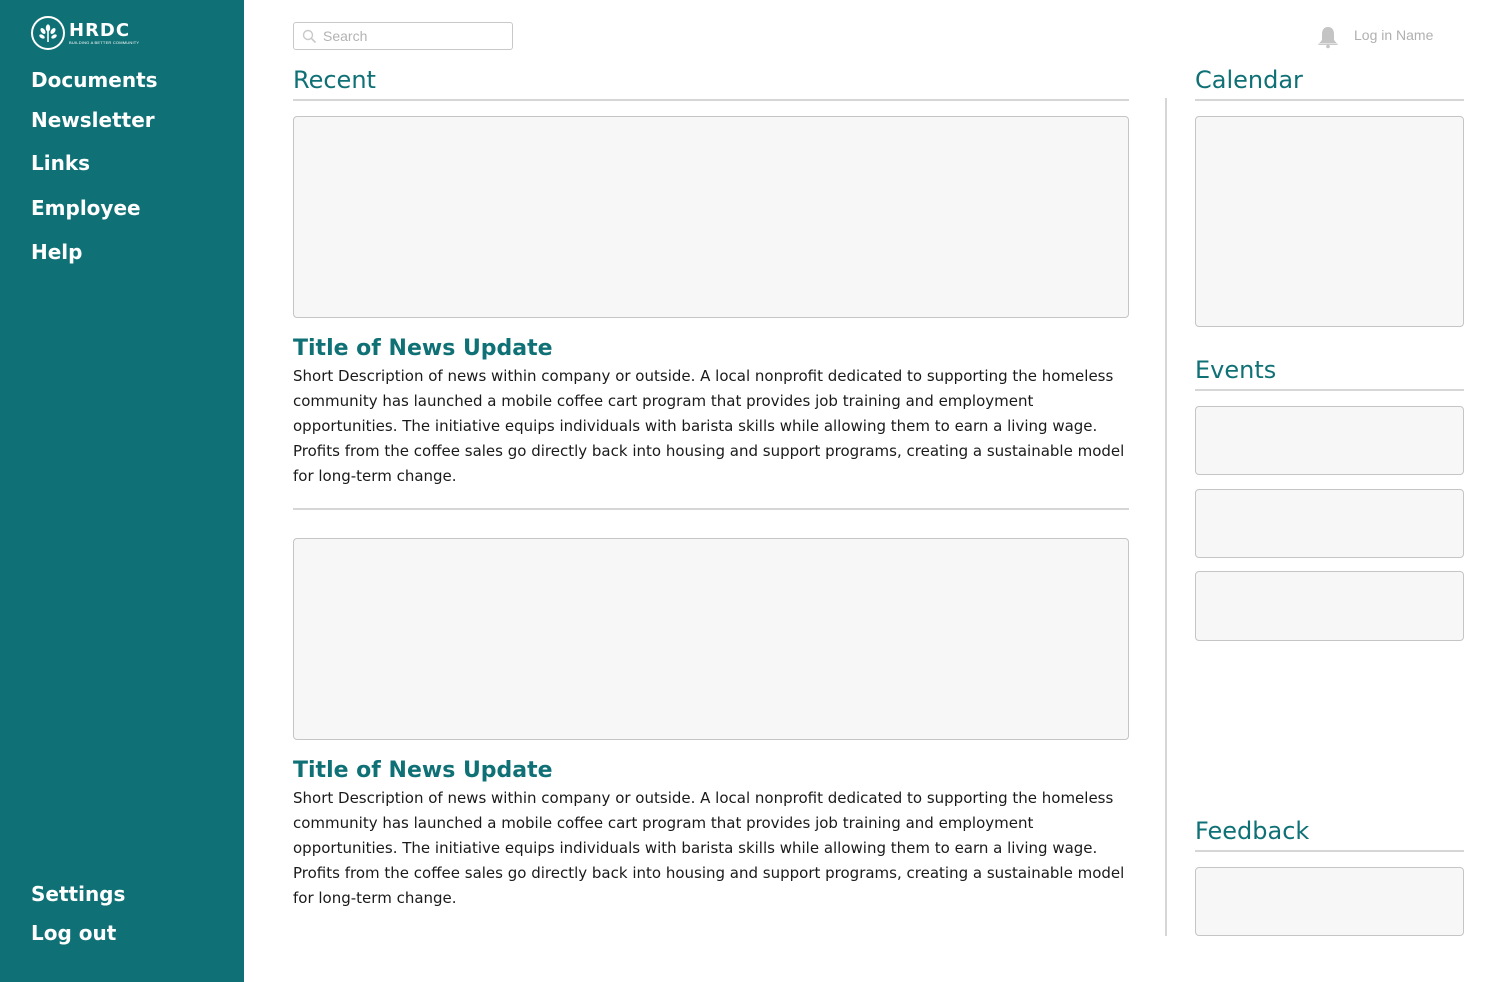 The image size is (1512, 982). Describe the element at coordinates (78, 894) in the screenshot. I see `sidebar-item-settings: Settings` at that location.